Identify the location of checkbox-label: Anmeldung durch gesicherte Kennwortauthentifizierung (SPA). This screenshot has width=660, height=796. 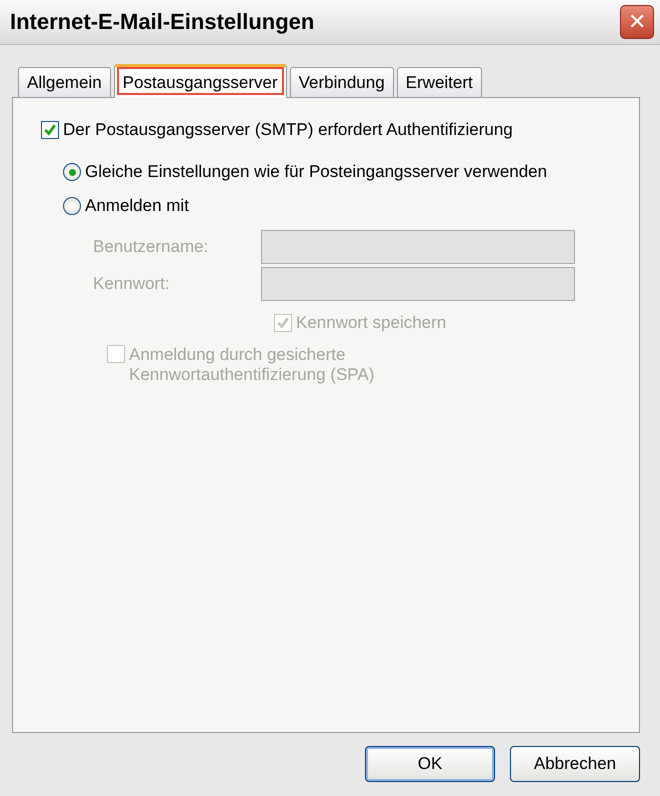
(252, 365).